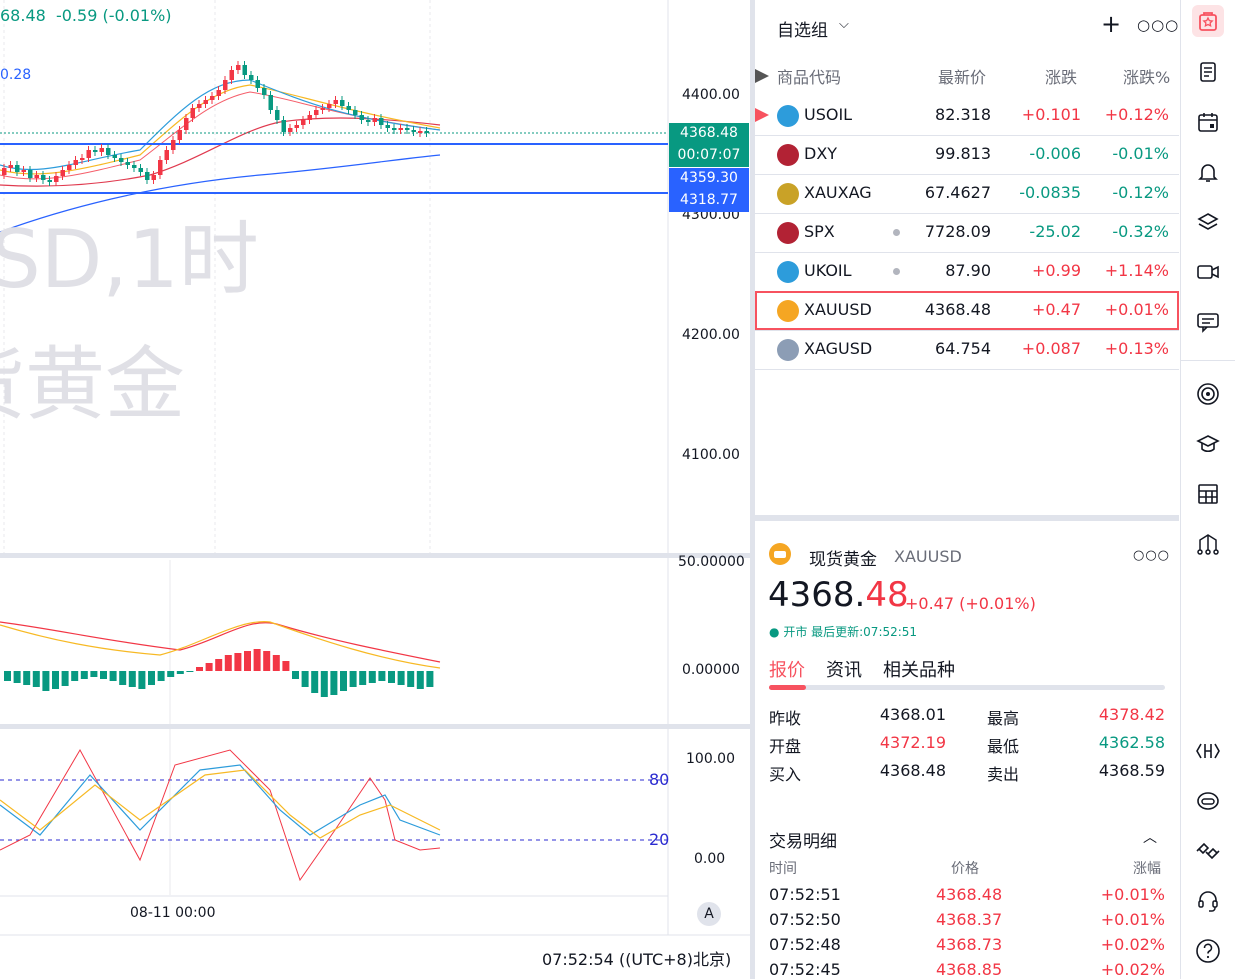 This screenshot has width=1235, height=979. Describe the element at coordinates (809, 76) in the screenshot. I see `col-symbol: 商品代码` at that location.